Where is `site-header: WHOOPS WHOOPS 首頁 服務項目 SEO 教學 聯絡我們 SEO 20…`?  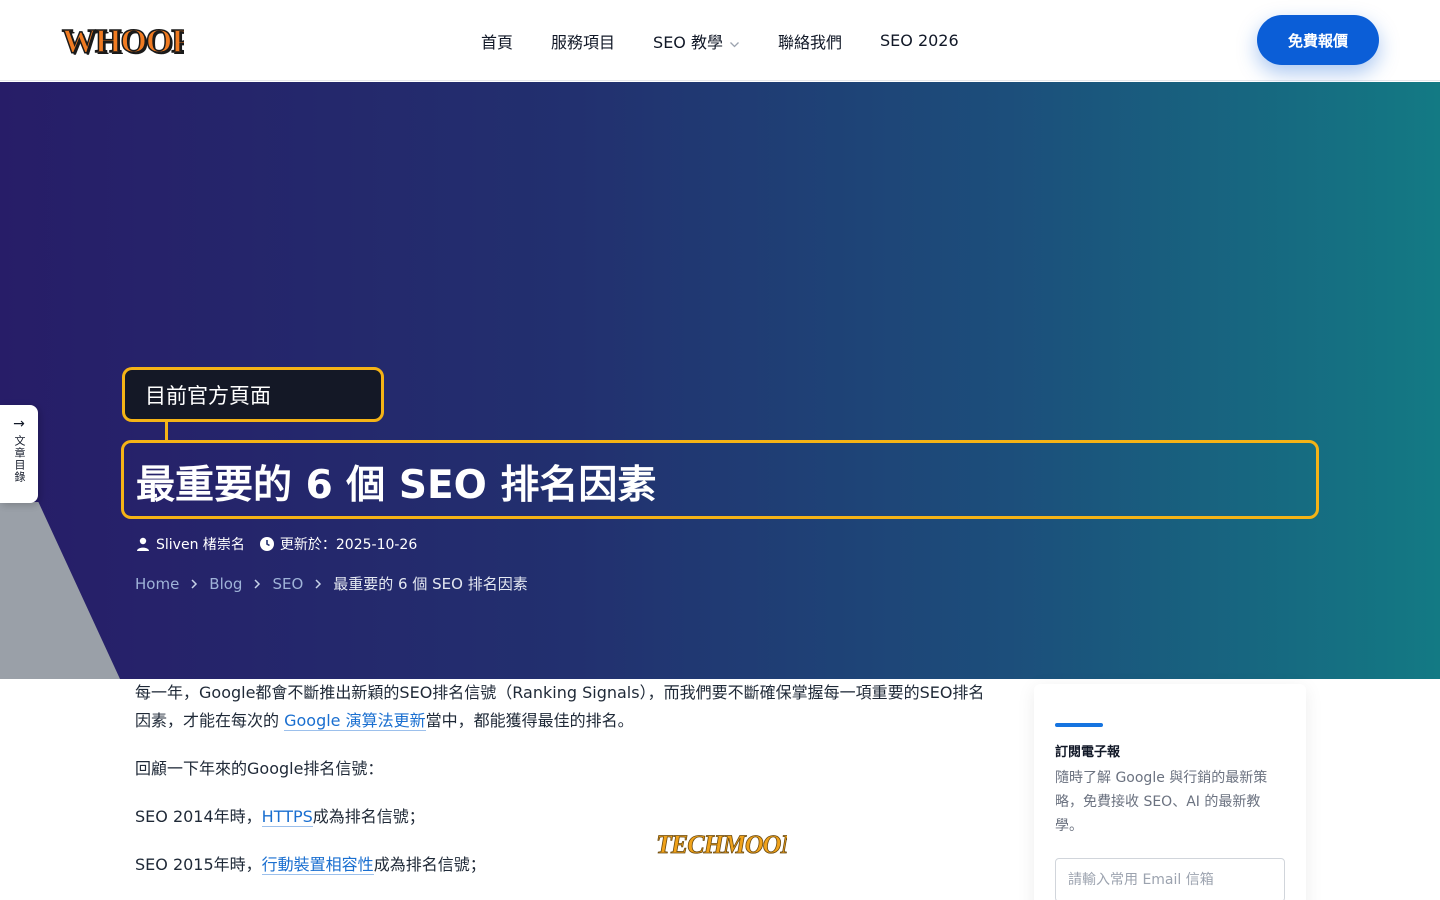 site-header: WHOOPS WHOOPS 首頁 服務項目 SEO 教學 聯絡我們 SEO 20… is located at coordinates (720, 40).